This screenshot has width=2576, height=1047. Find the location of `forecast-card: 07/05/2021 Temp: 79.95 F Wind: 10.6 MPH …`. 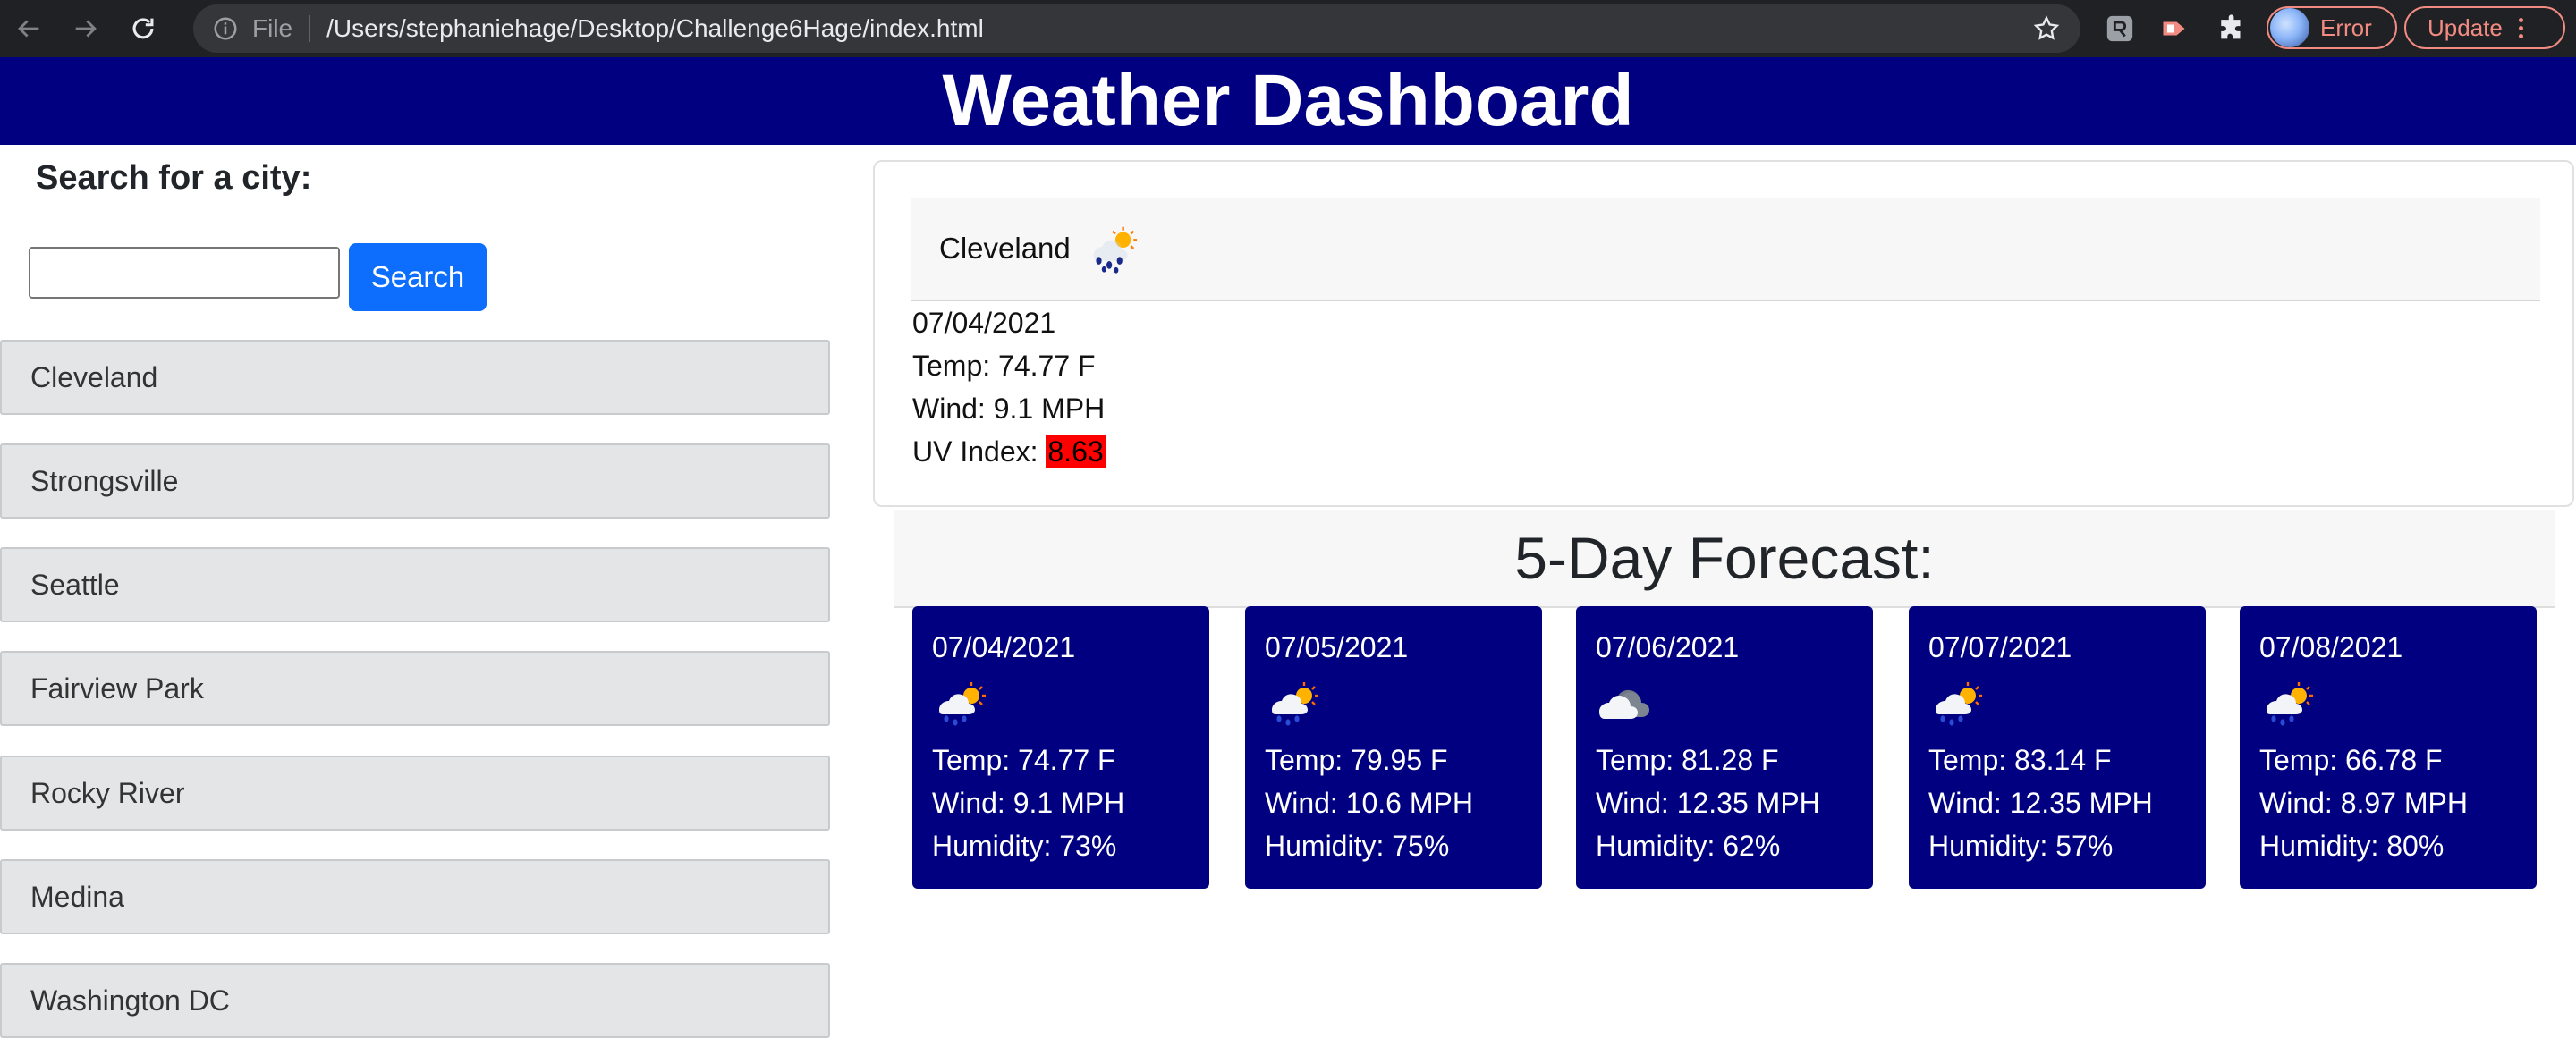

forecast-card: 07/05/2021 Temp: 79.95 F Wind: 10.6 MPH … is located at coordinates (1393, 747).